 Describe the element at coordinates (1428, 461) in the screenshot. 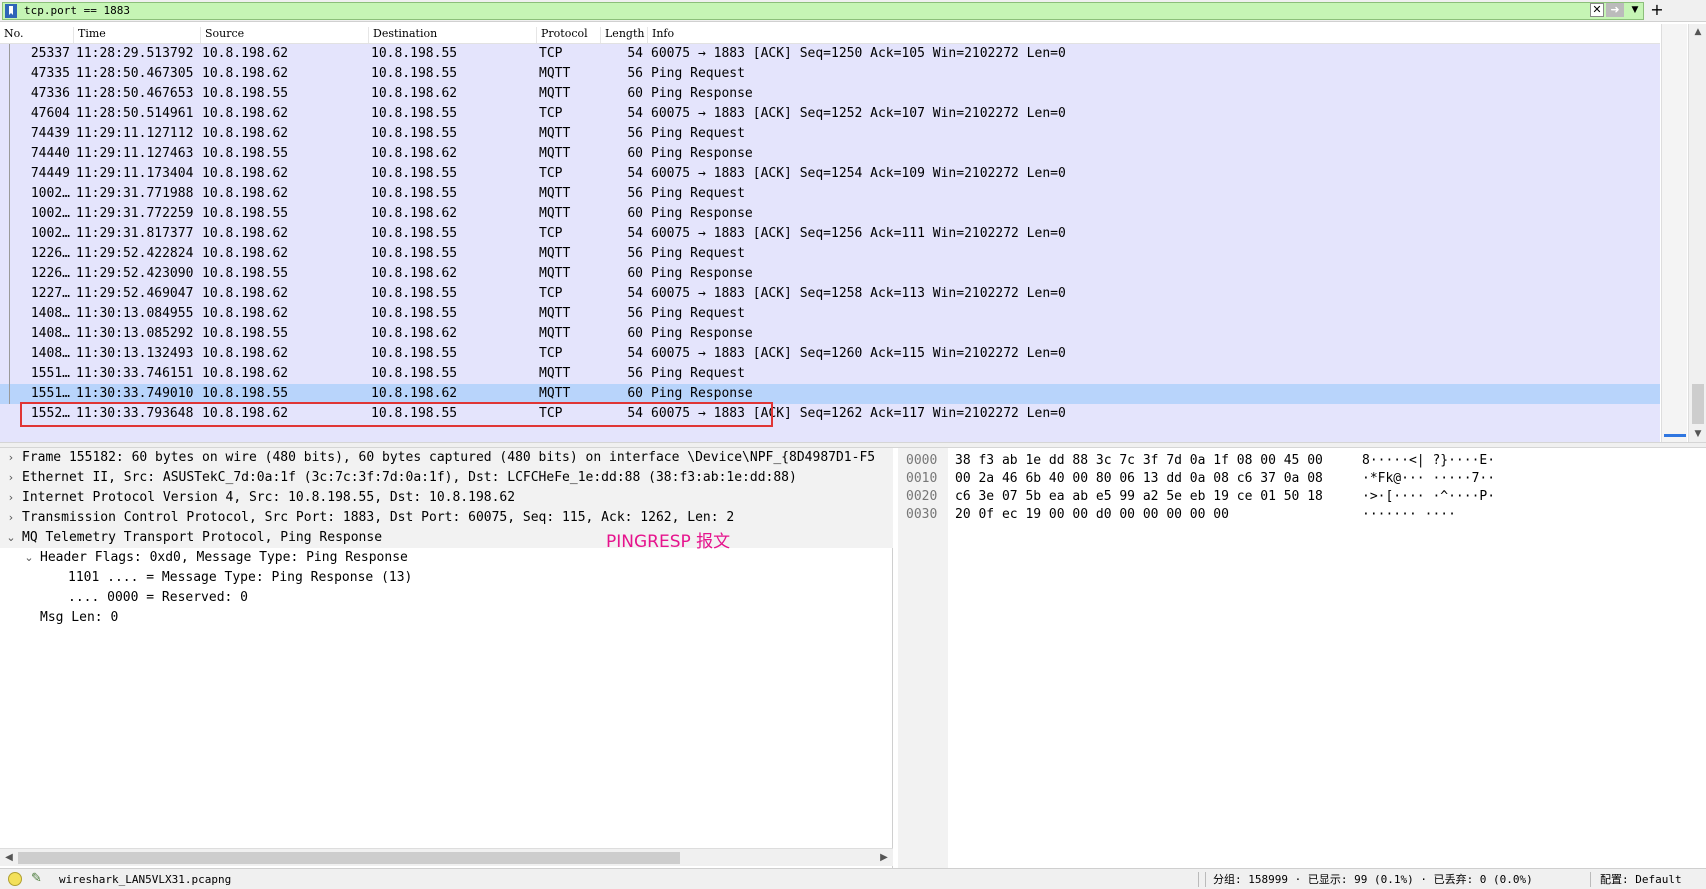

I see `byte-ascii: 8·····<| ?}····E·` at that location.